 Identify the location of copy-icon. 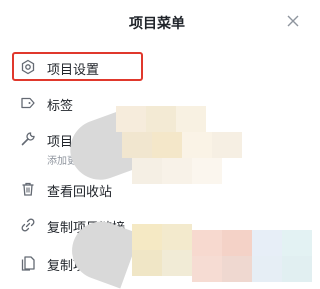
(28, 263).